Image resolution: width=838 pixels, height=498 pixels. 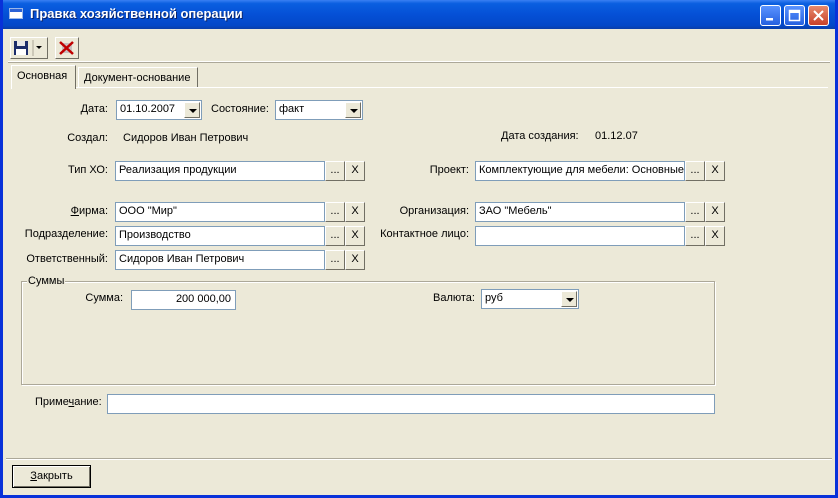 I want to click on sums-group-title: Суммы, so click(x=46, y=281).